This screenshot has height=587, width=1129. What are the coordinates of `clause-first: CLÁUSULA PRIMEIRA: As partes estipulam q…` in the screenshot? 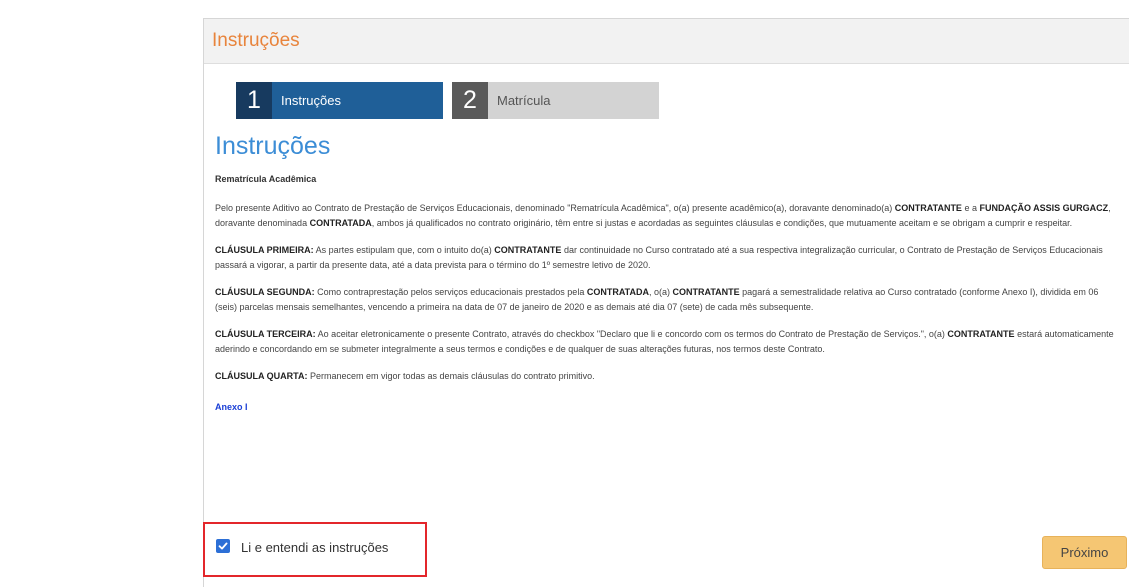 It's located at (668, 257).